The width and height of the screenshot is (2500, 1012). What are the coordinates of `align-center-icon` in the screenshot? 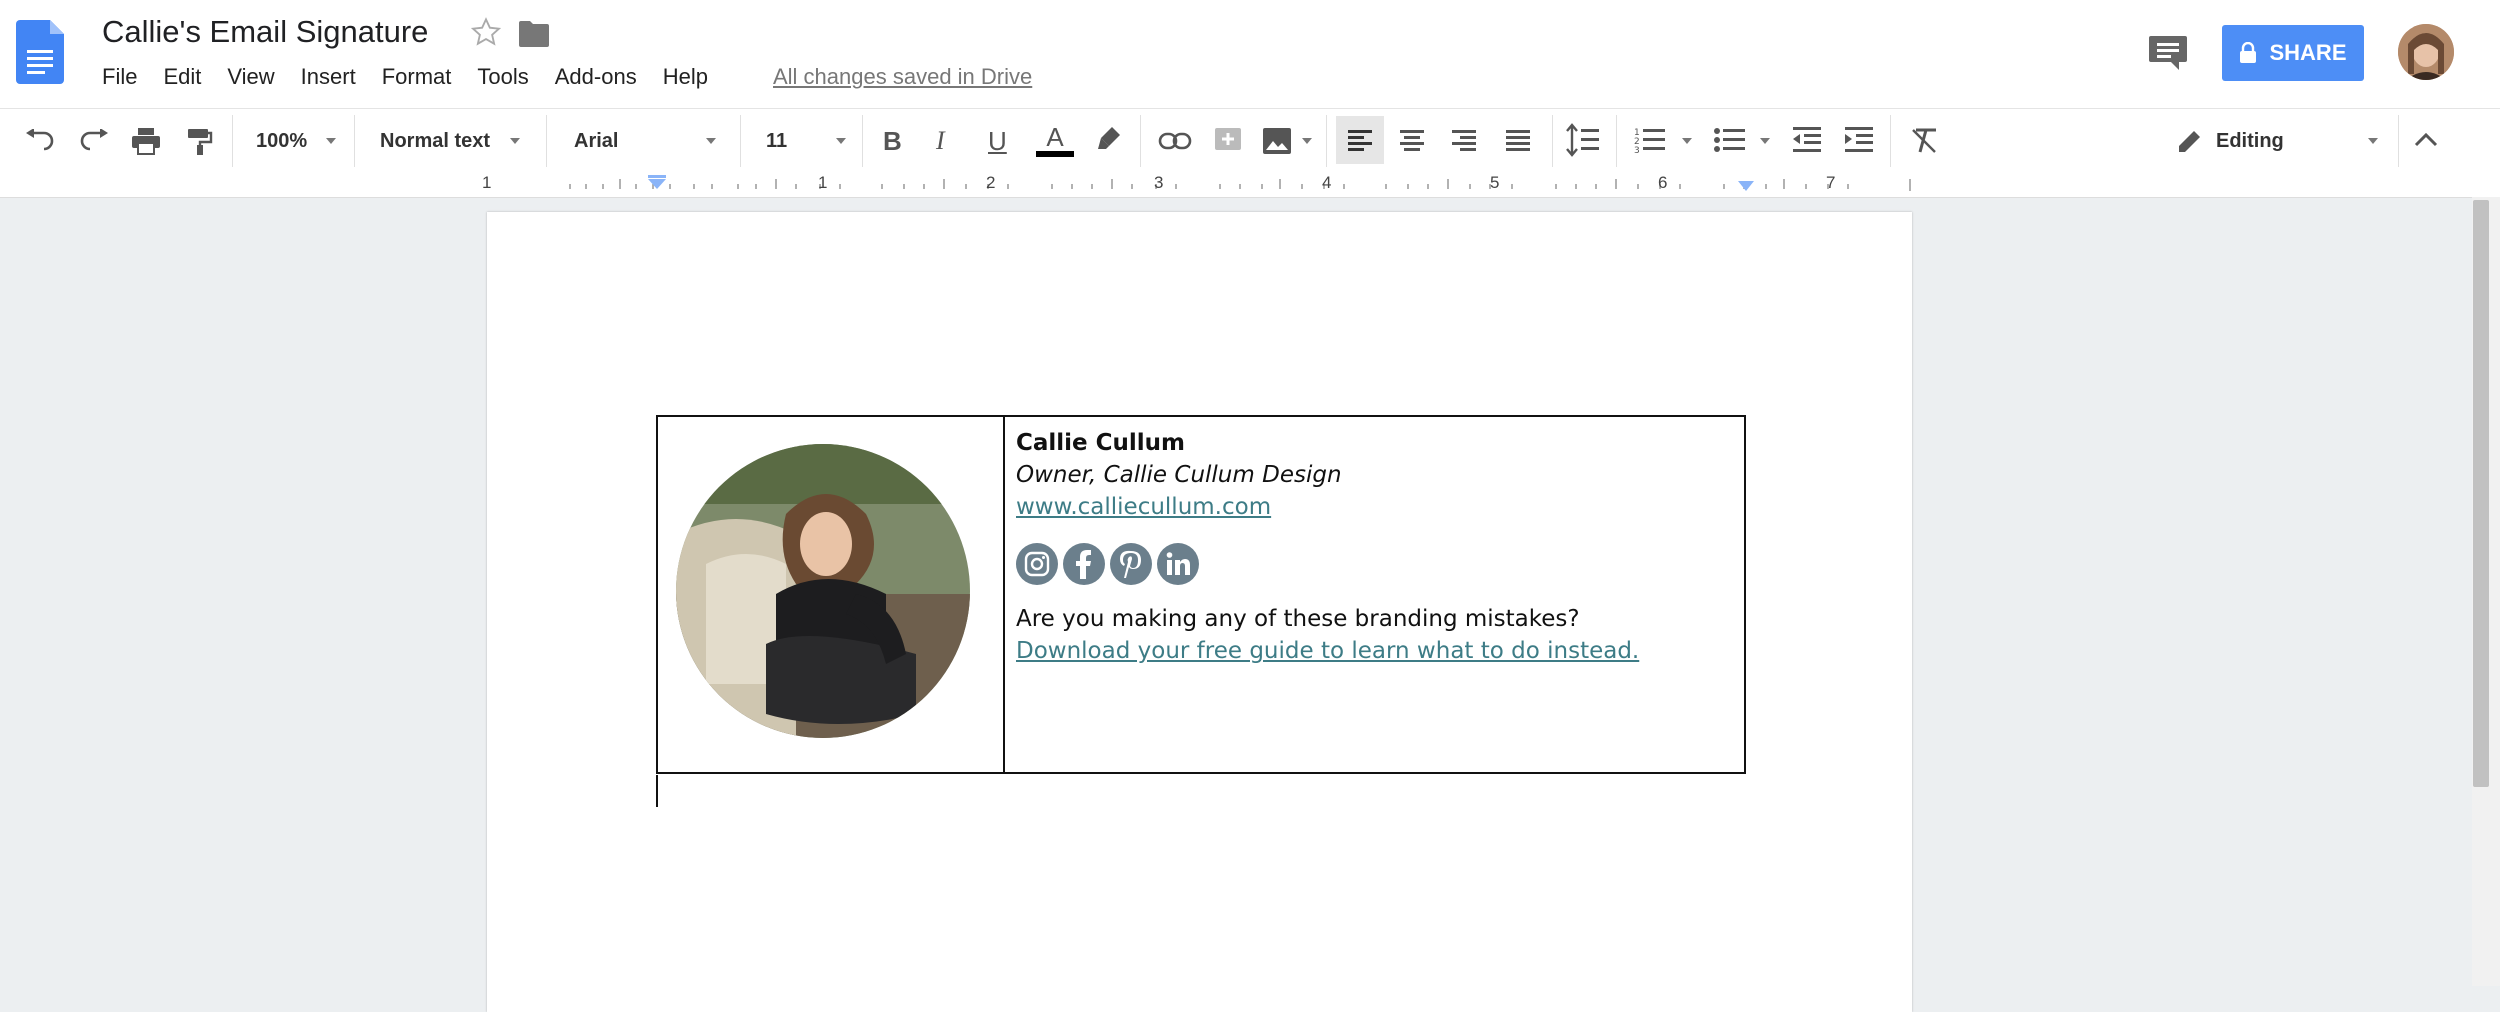 It's located at (1412, 140).